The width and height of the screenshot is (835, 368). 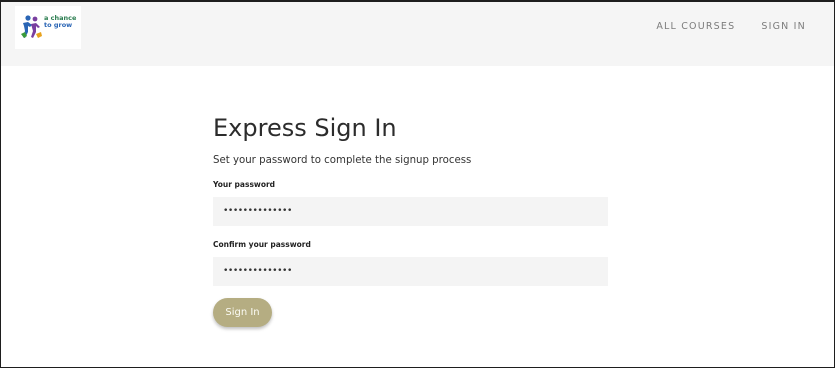 I want to click on nav-all-courses: ALL COURSES, so click(x=695, y=26).